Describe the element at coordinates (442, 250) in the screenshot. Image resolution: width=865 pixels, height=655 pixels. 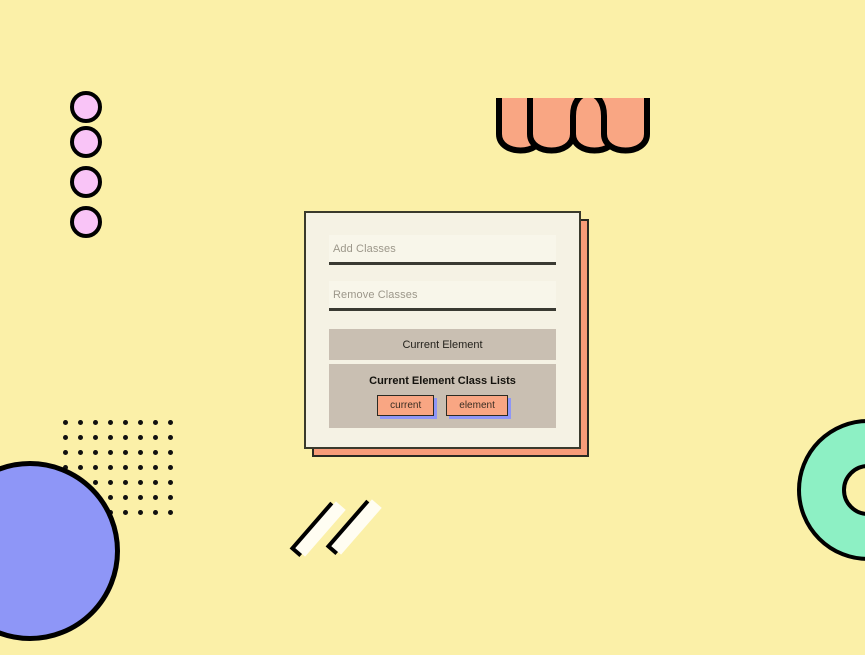
I see `add-classes-field: Add Classes` at that location.